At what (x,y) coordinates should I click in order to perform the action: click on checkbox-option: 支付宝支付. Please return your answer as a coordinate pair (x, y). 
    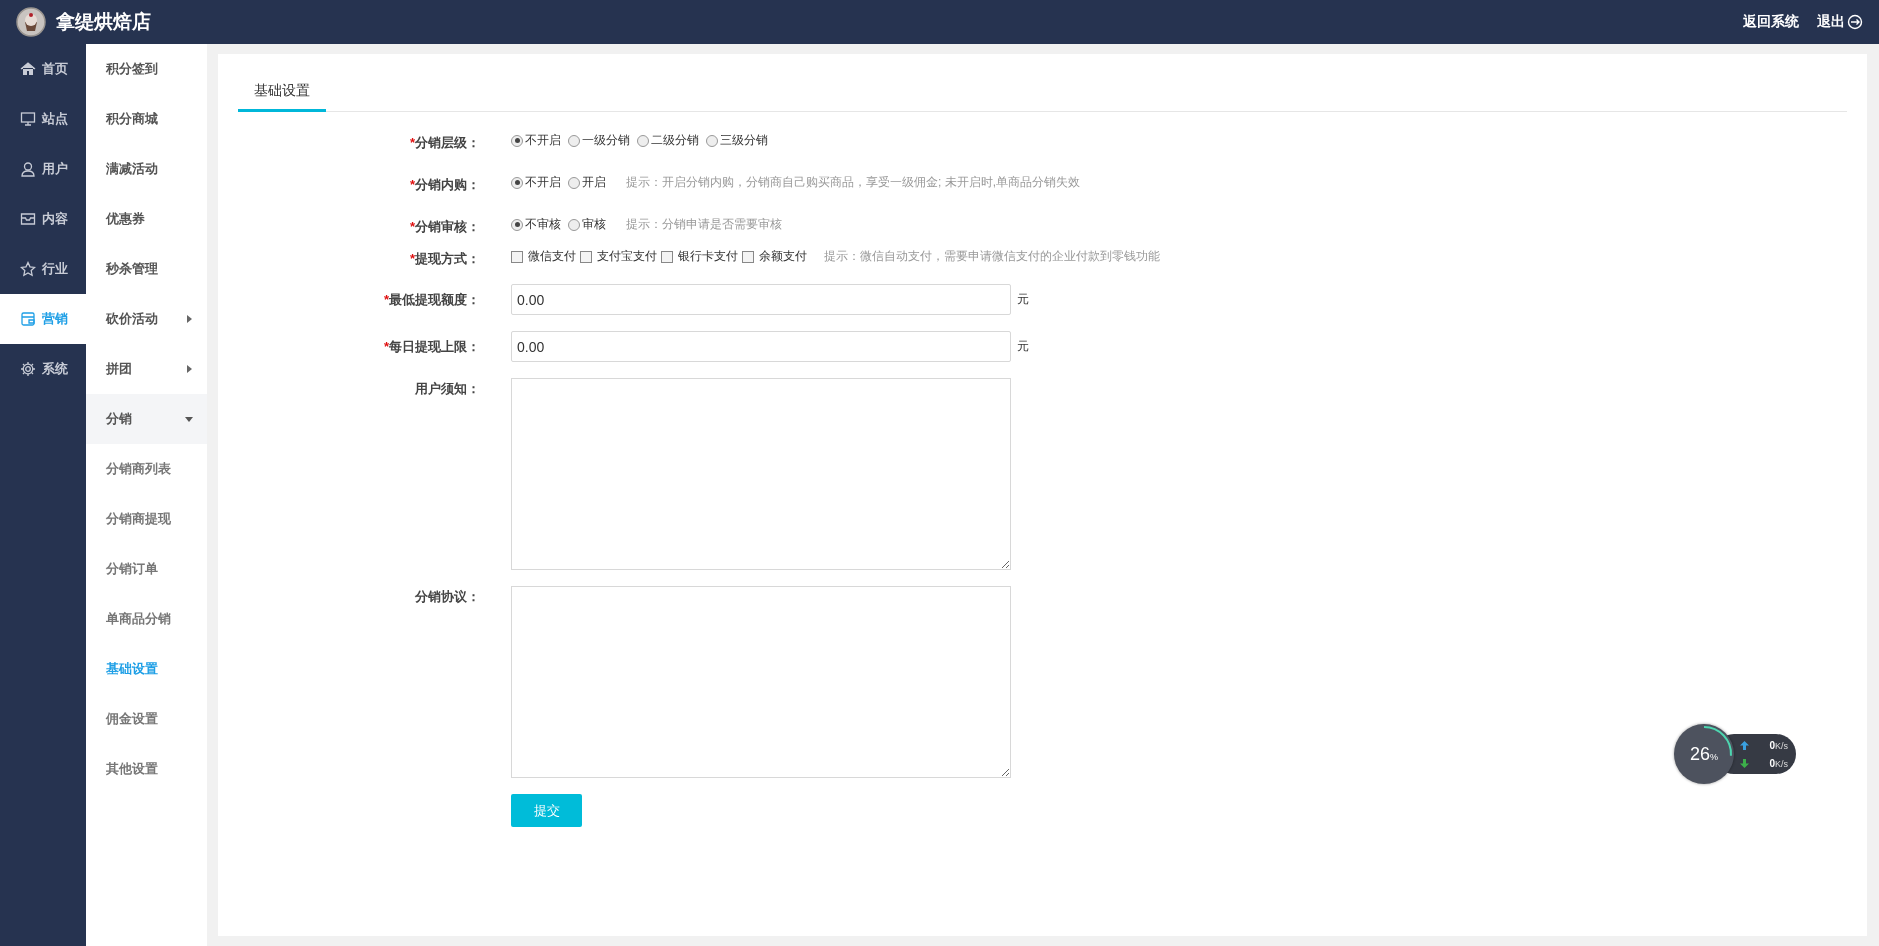
    Looking at the image, I should click on (618, 256).